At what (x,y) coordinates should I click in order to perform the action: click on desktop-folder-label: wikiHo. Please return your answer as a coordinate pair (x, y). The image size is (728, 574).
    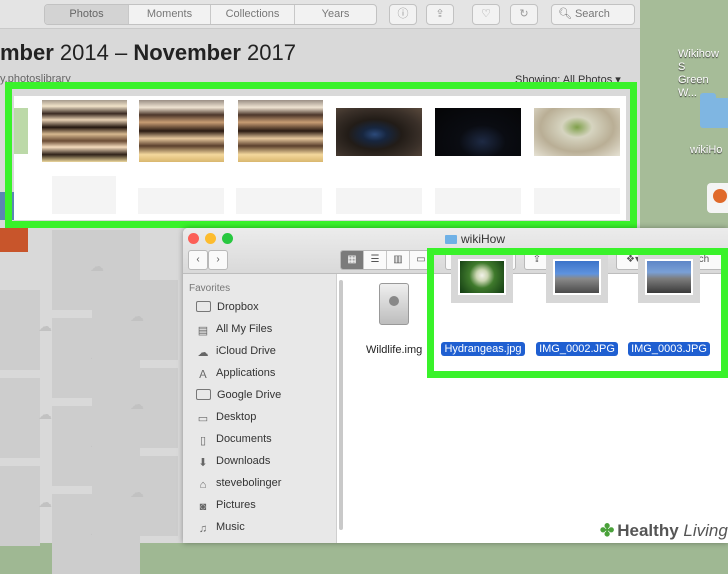
    Looking at the image, I should click on (706, 150).